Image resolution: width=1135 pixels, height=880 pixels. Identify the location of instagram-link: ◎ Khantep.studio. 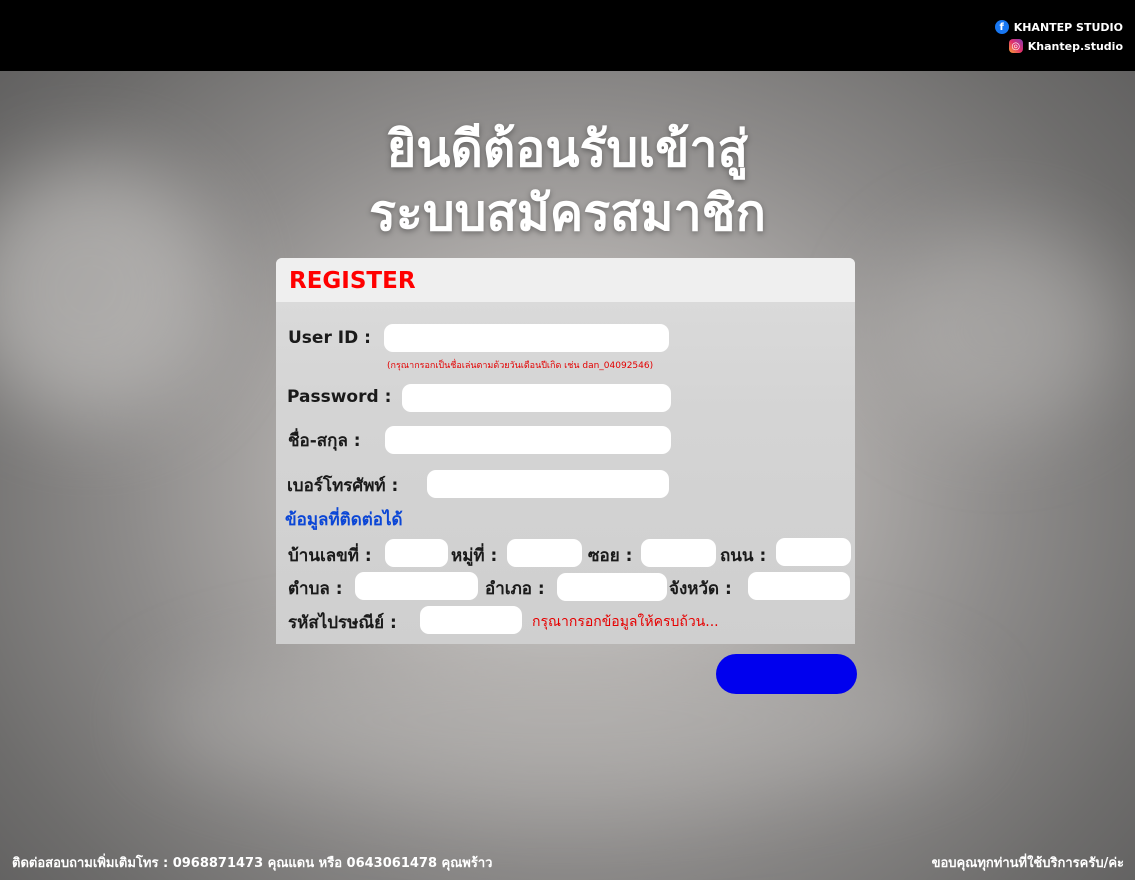
(1065, 46).